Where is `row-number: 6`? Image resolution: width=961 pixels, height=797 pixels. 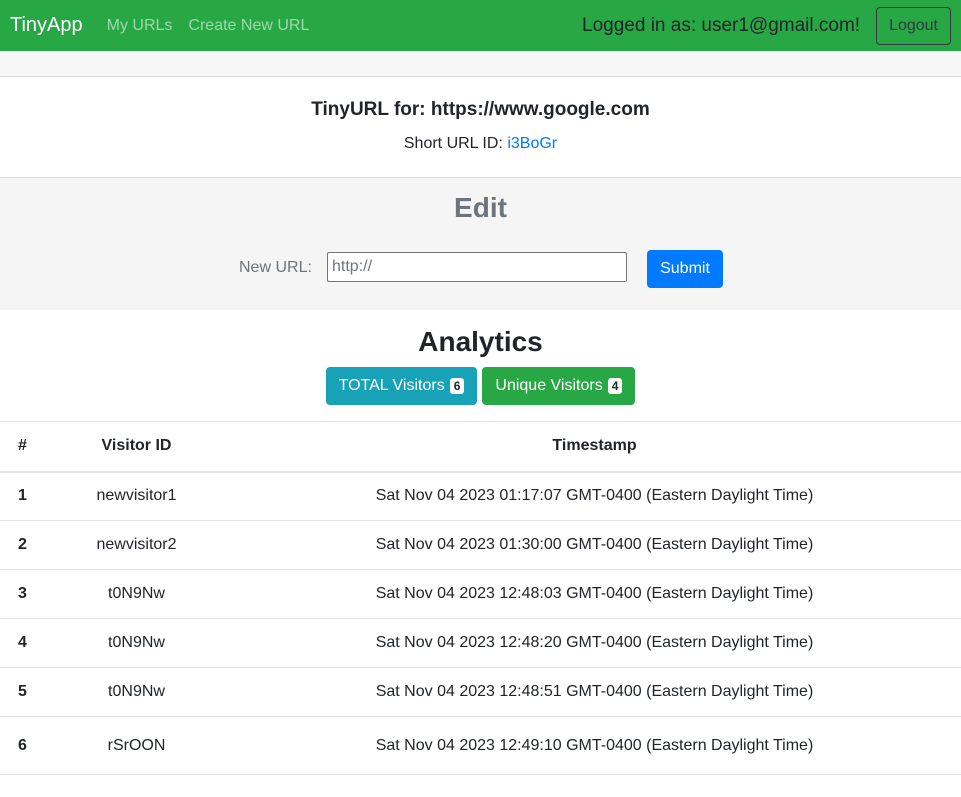 row-number: 6 is located at coordinates (22, 745).